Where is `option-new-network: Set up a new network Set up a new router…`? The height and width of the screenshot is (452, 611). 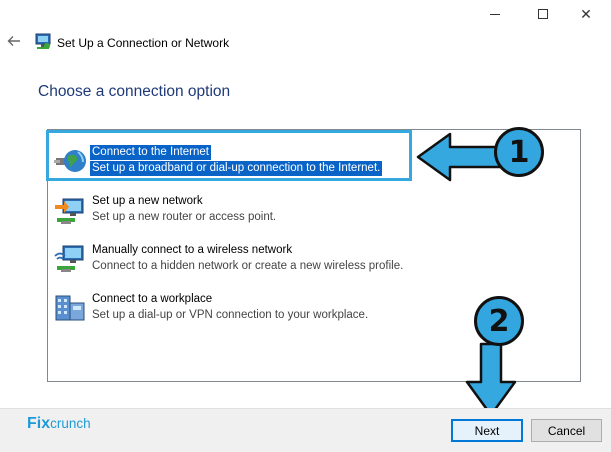
option-new-network: Set up a new network Set up a new router… is located at coordinates (311, 211).